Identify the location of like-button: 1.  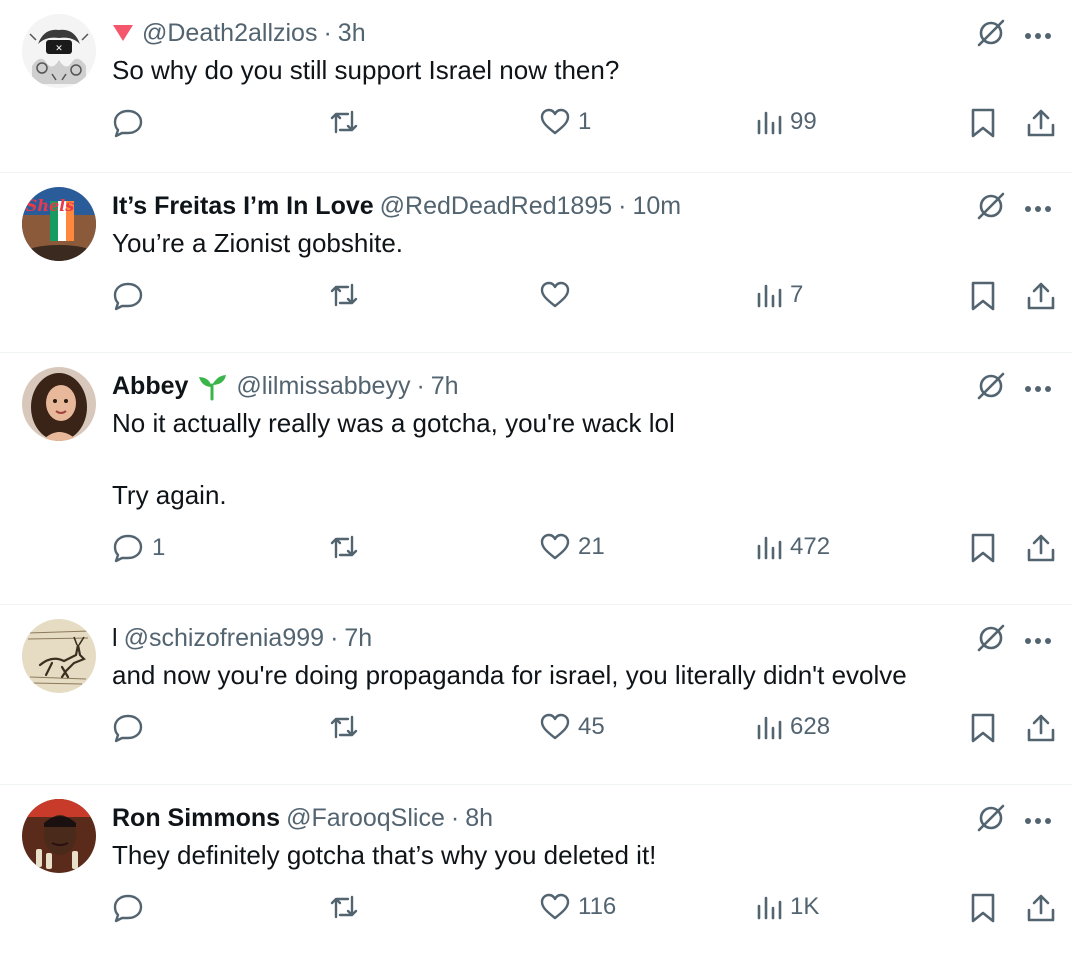
(565, 122).